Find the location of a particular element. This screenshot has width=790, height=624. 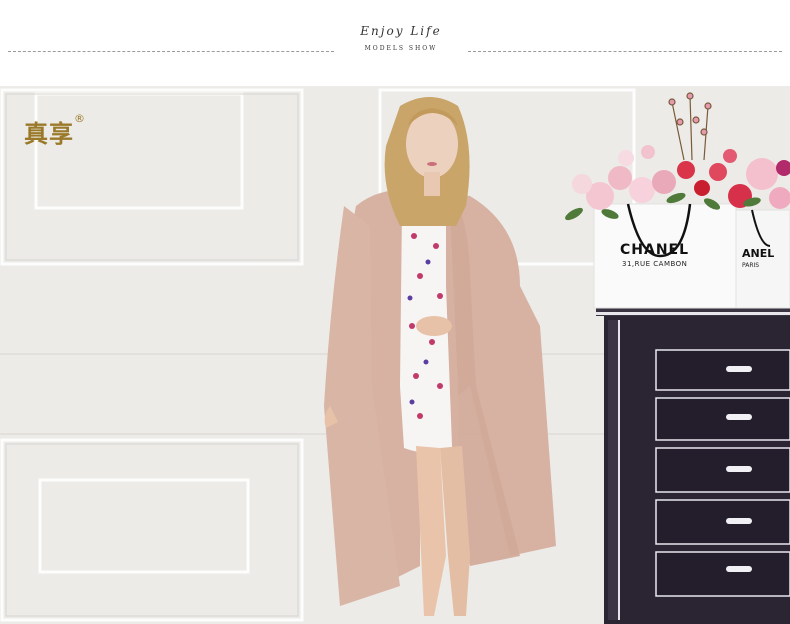

page-header: Enjoy Life MODELS SHOW is located at coordinates (395, 43).